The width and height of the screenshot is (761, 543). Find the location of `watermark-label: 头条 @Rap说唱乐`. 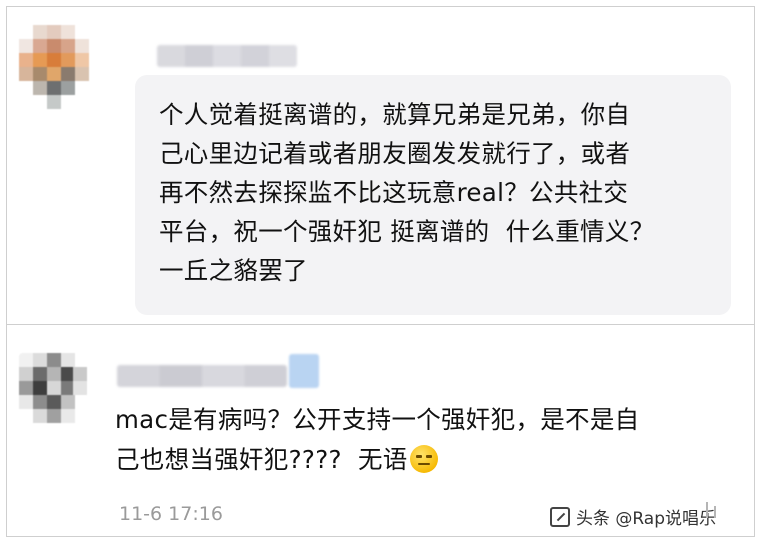

watermark-label: 头条 @Rap说唱乐 is located at coordinates (645, 519).